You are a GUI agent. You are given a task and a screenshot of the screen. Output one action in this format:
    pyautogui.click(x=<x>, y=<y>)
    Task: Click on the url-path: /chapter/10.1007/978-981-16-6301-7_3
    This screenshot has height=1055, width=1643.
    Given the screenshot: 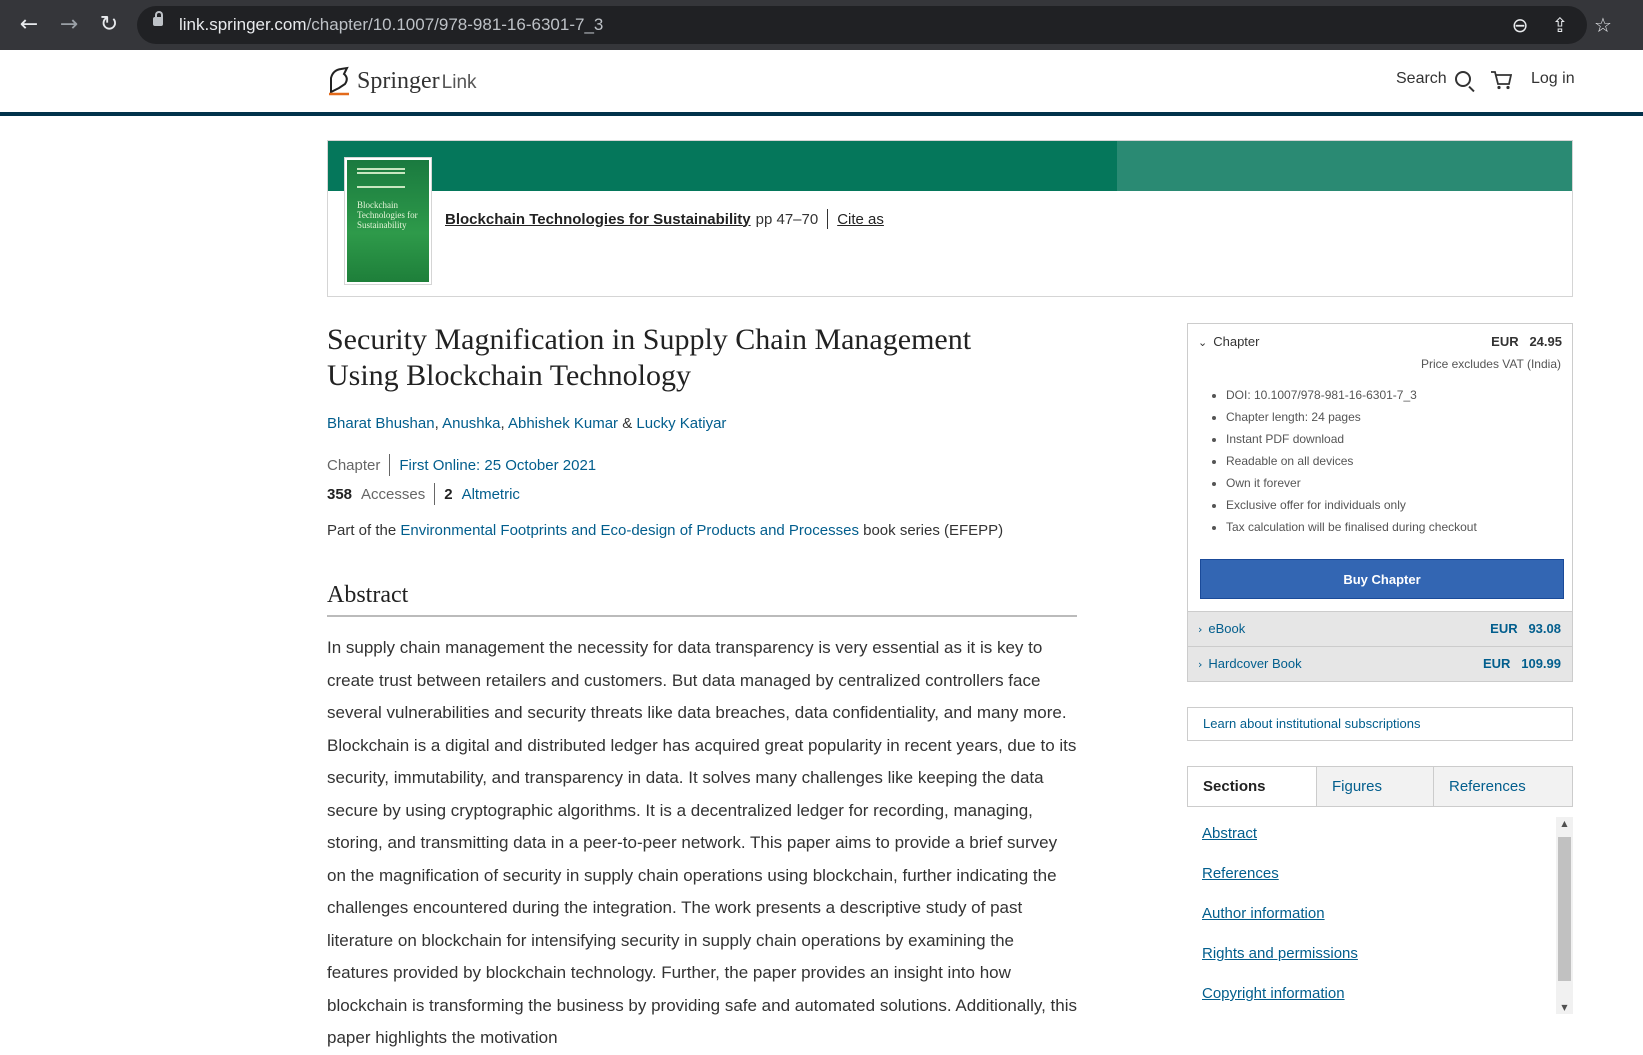 What is the action you would take?
    pyautogui.click(x=455, y=24)
    